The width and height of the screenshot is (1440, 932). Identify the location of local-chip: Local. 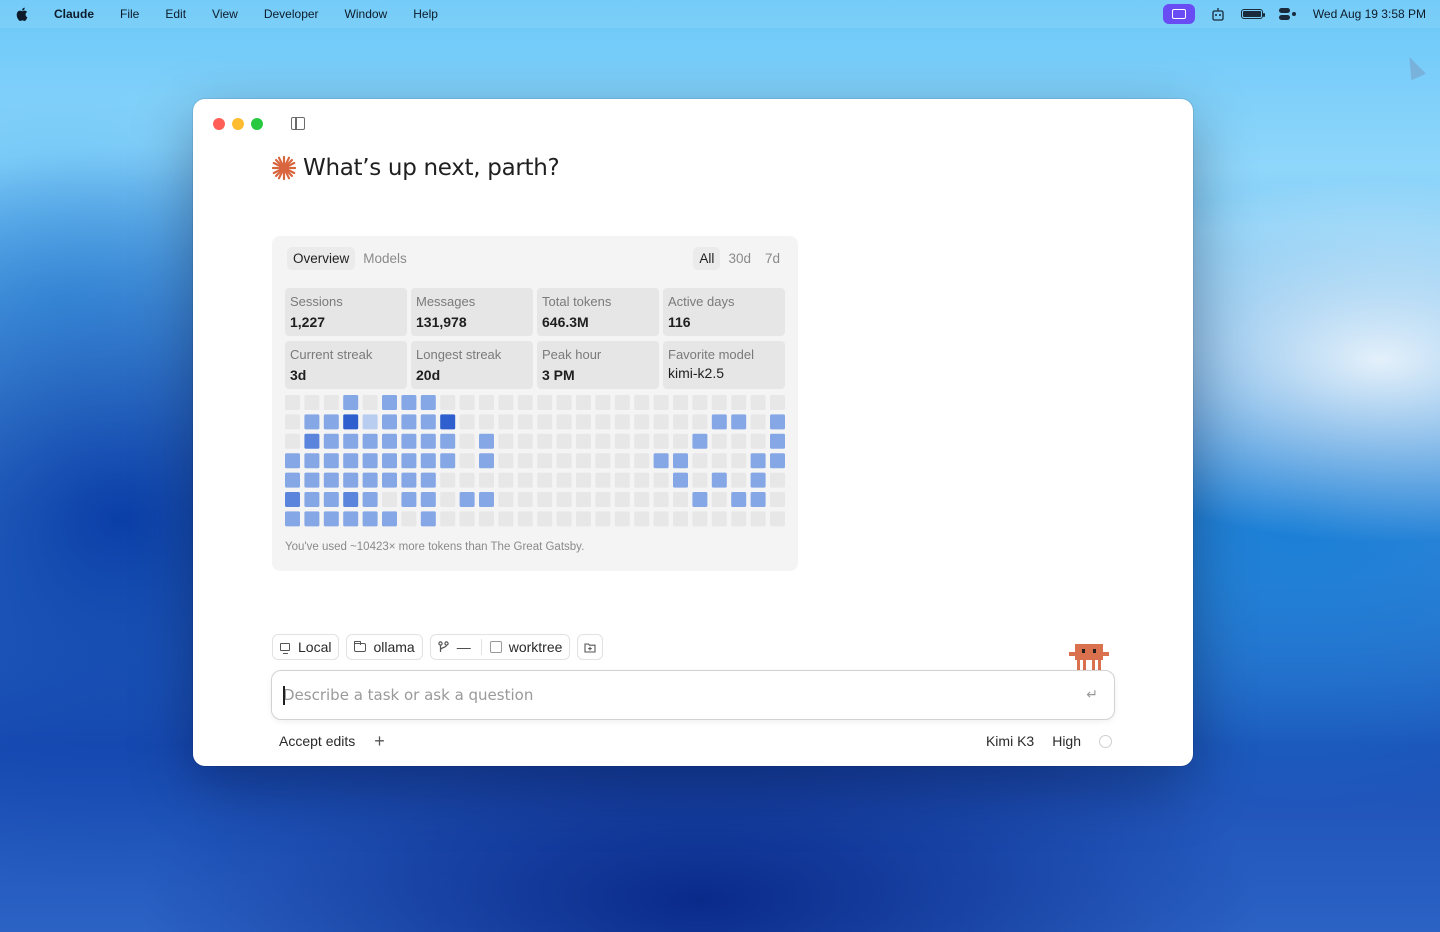
(306, 647).